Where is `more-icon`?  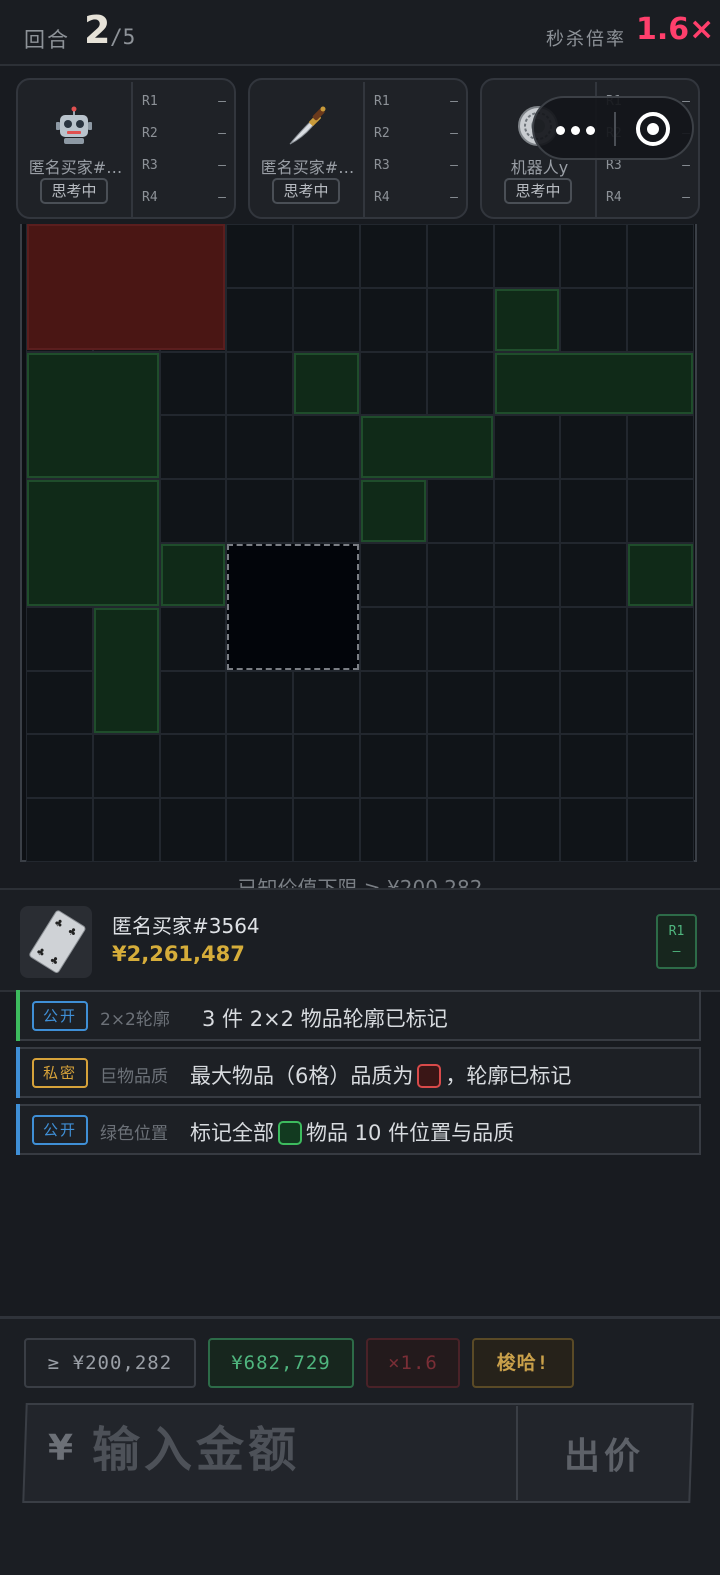 more-icon is located at coordinates (576, 131).